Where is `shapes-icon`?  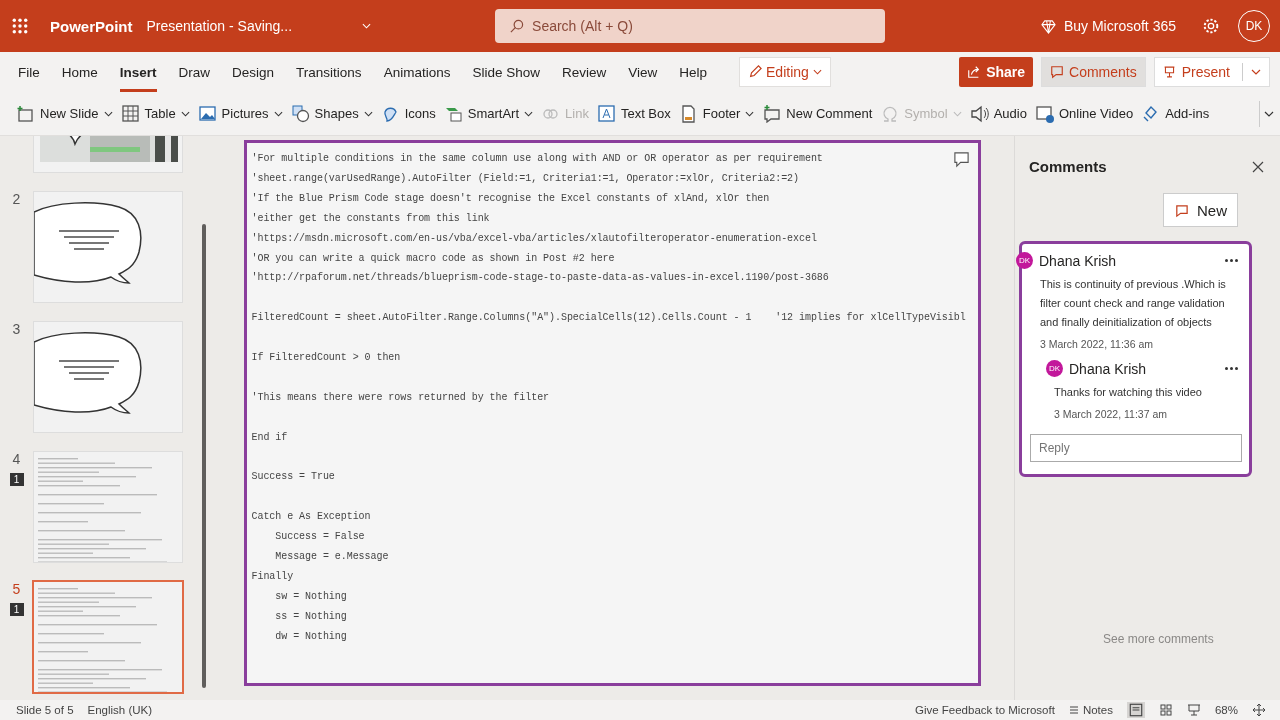
shapes-icon is located at coordinates (300, 113).